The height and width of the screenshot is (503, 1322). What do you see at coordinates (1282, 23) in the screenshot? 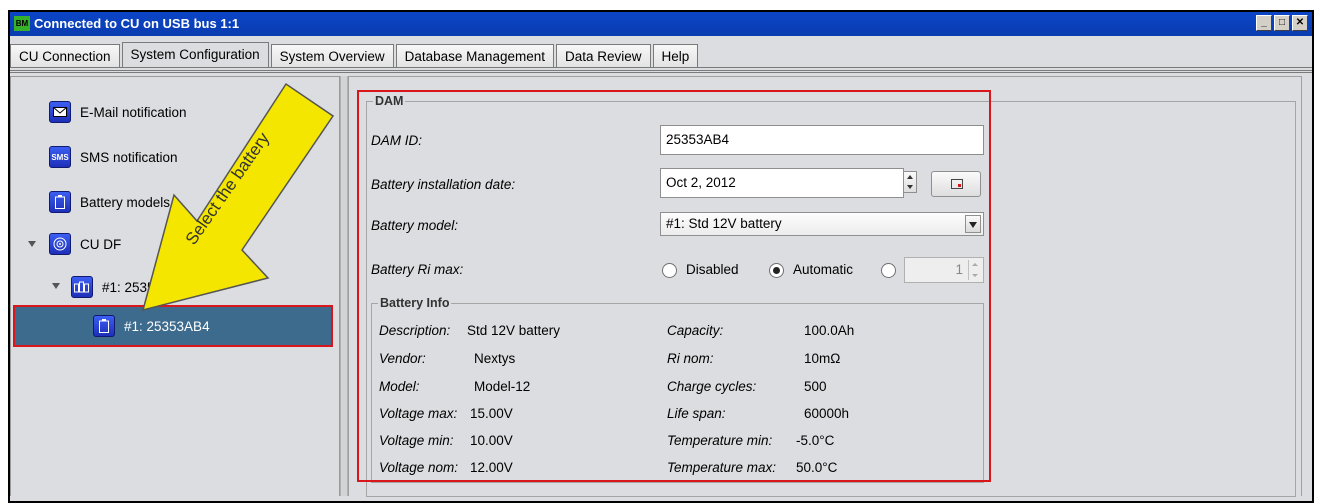
I see `maximize-button: □` at bounding box center [1282, 23].